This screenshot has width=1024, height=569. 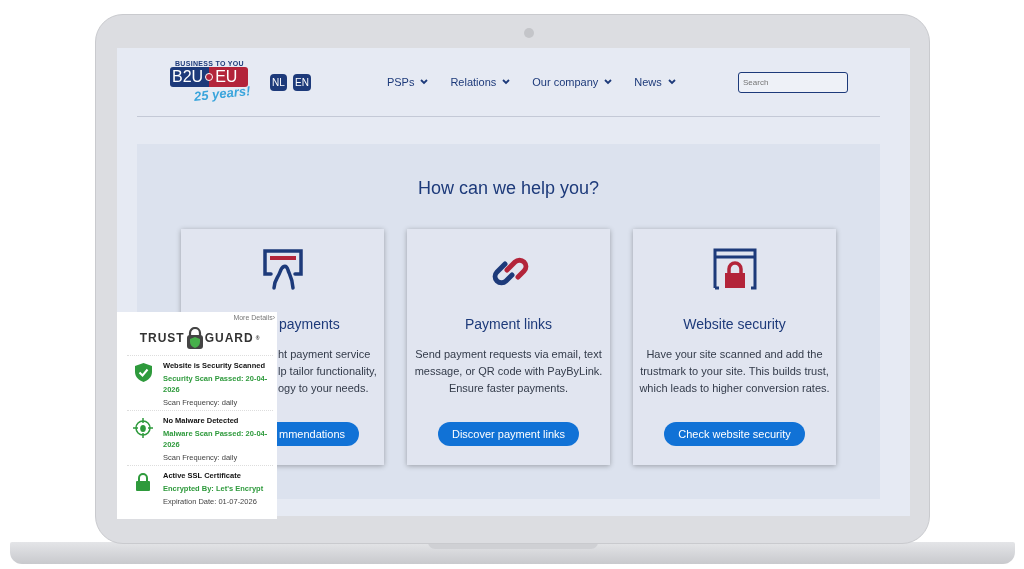 What do you see at coordinates (282, 269) in the screenshot?
I see `card-hand-icon` at bounding box center [282, 269].